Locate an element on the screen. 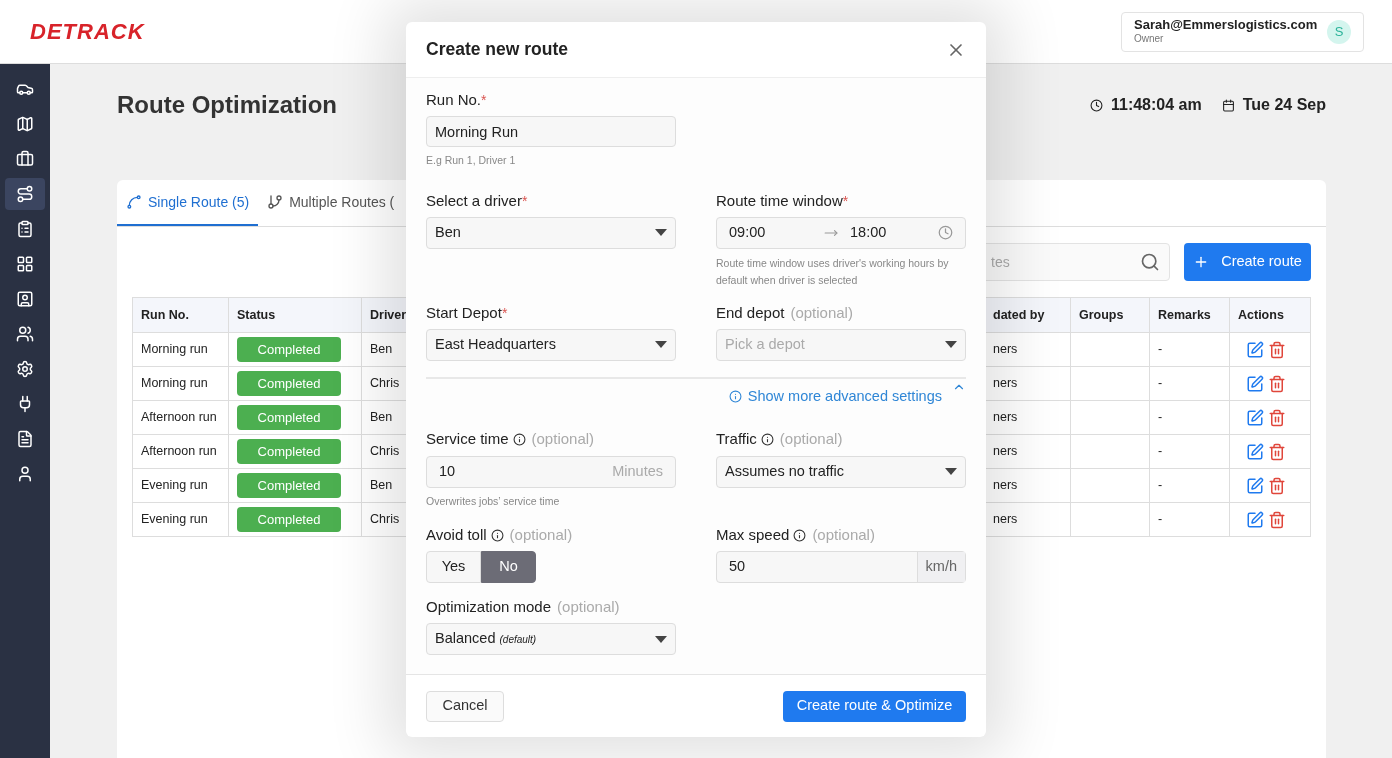 Image resolution: width=1392 pixels, height=758 pixels. field-label: Avoid toll is located at coordinates (456, 535).